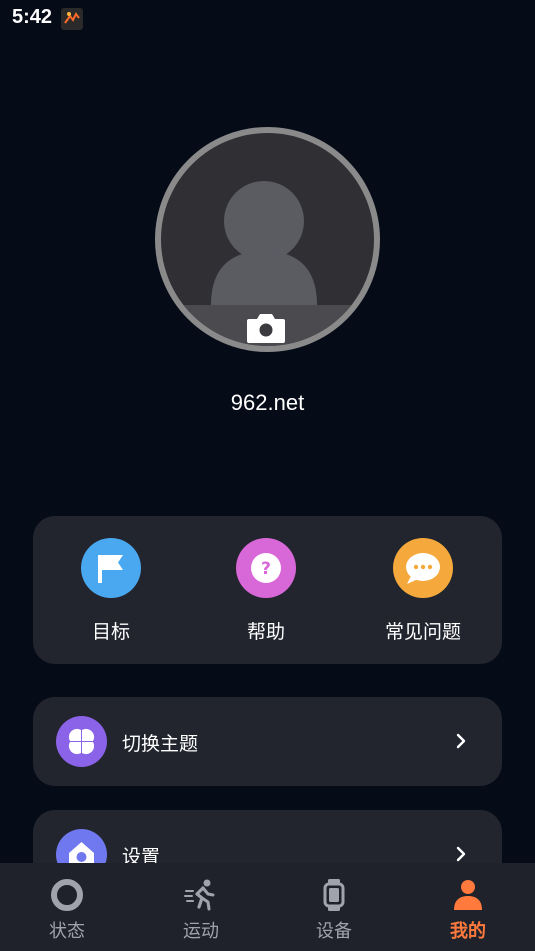  I want to click on quick-action-help: ? 帮助, so click(266, 593).